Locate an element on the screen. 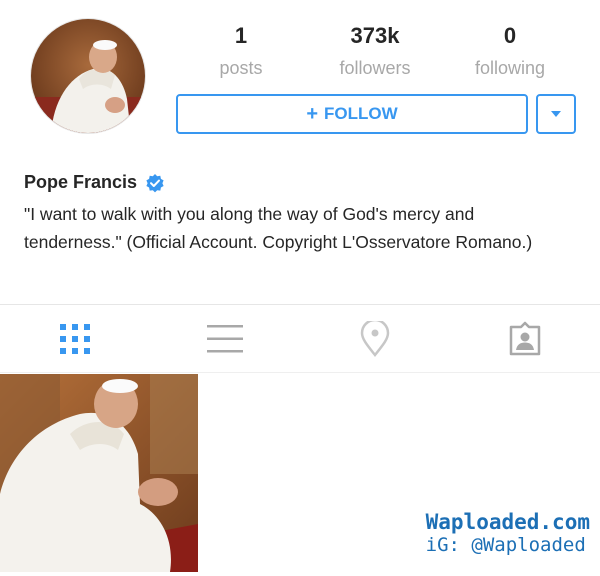 This screenshot has height=576, width=600. profile-view-tabs is located at coordinates (300, 339).